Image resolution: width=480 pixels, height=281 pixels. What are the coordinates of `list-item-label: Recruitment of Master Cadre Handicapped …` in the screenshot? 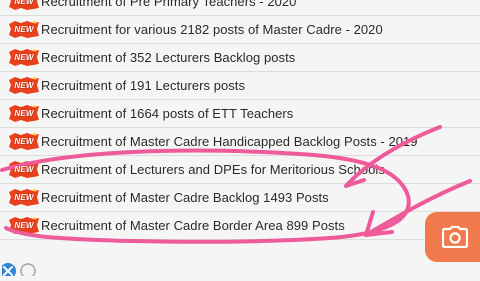 It's located at (229, 141).